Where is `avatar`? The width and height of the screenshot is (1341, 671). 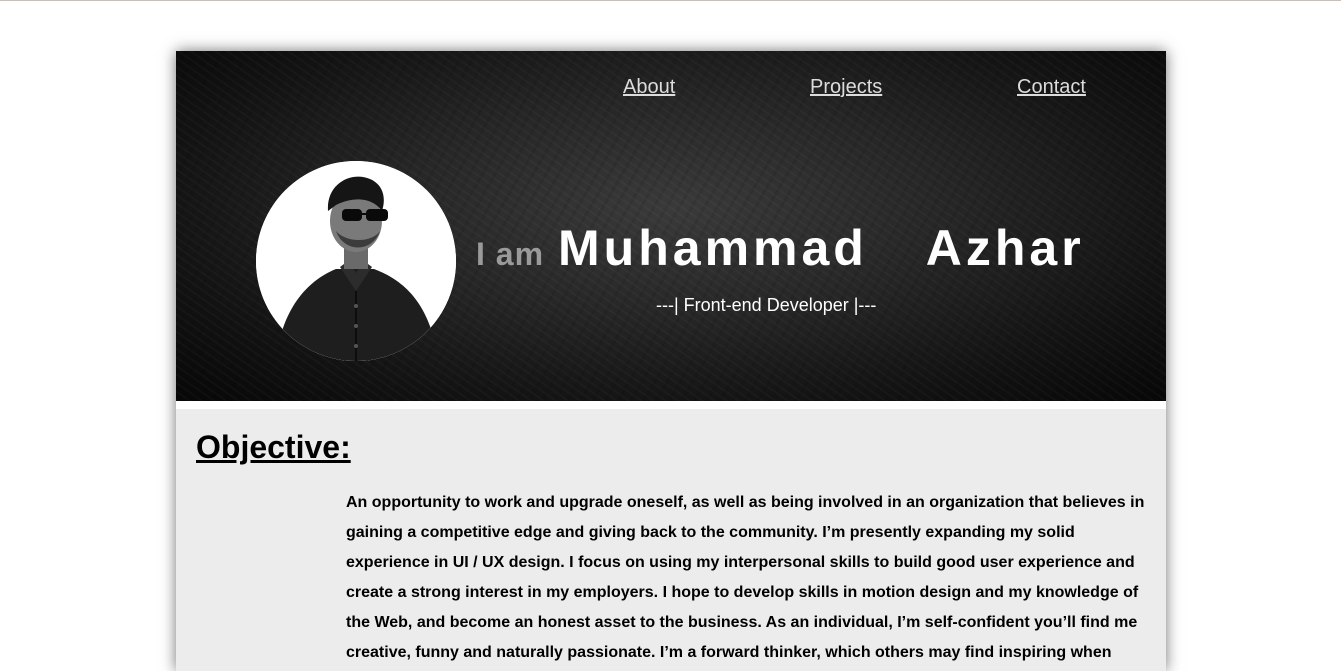
avatar is located at coordinates (356, 261).